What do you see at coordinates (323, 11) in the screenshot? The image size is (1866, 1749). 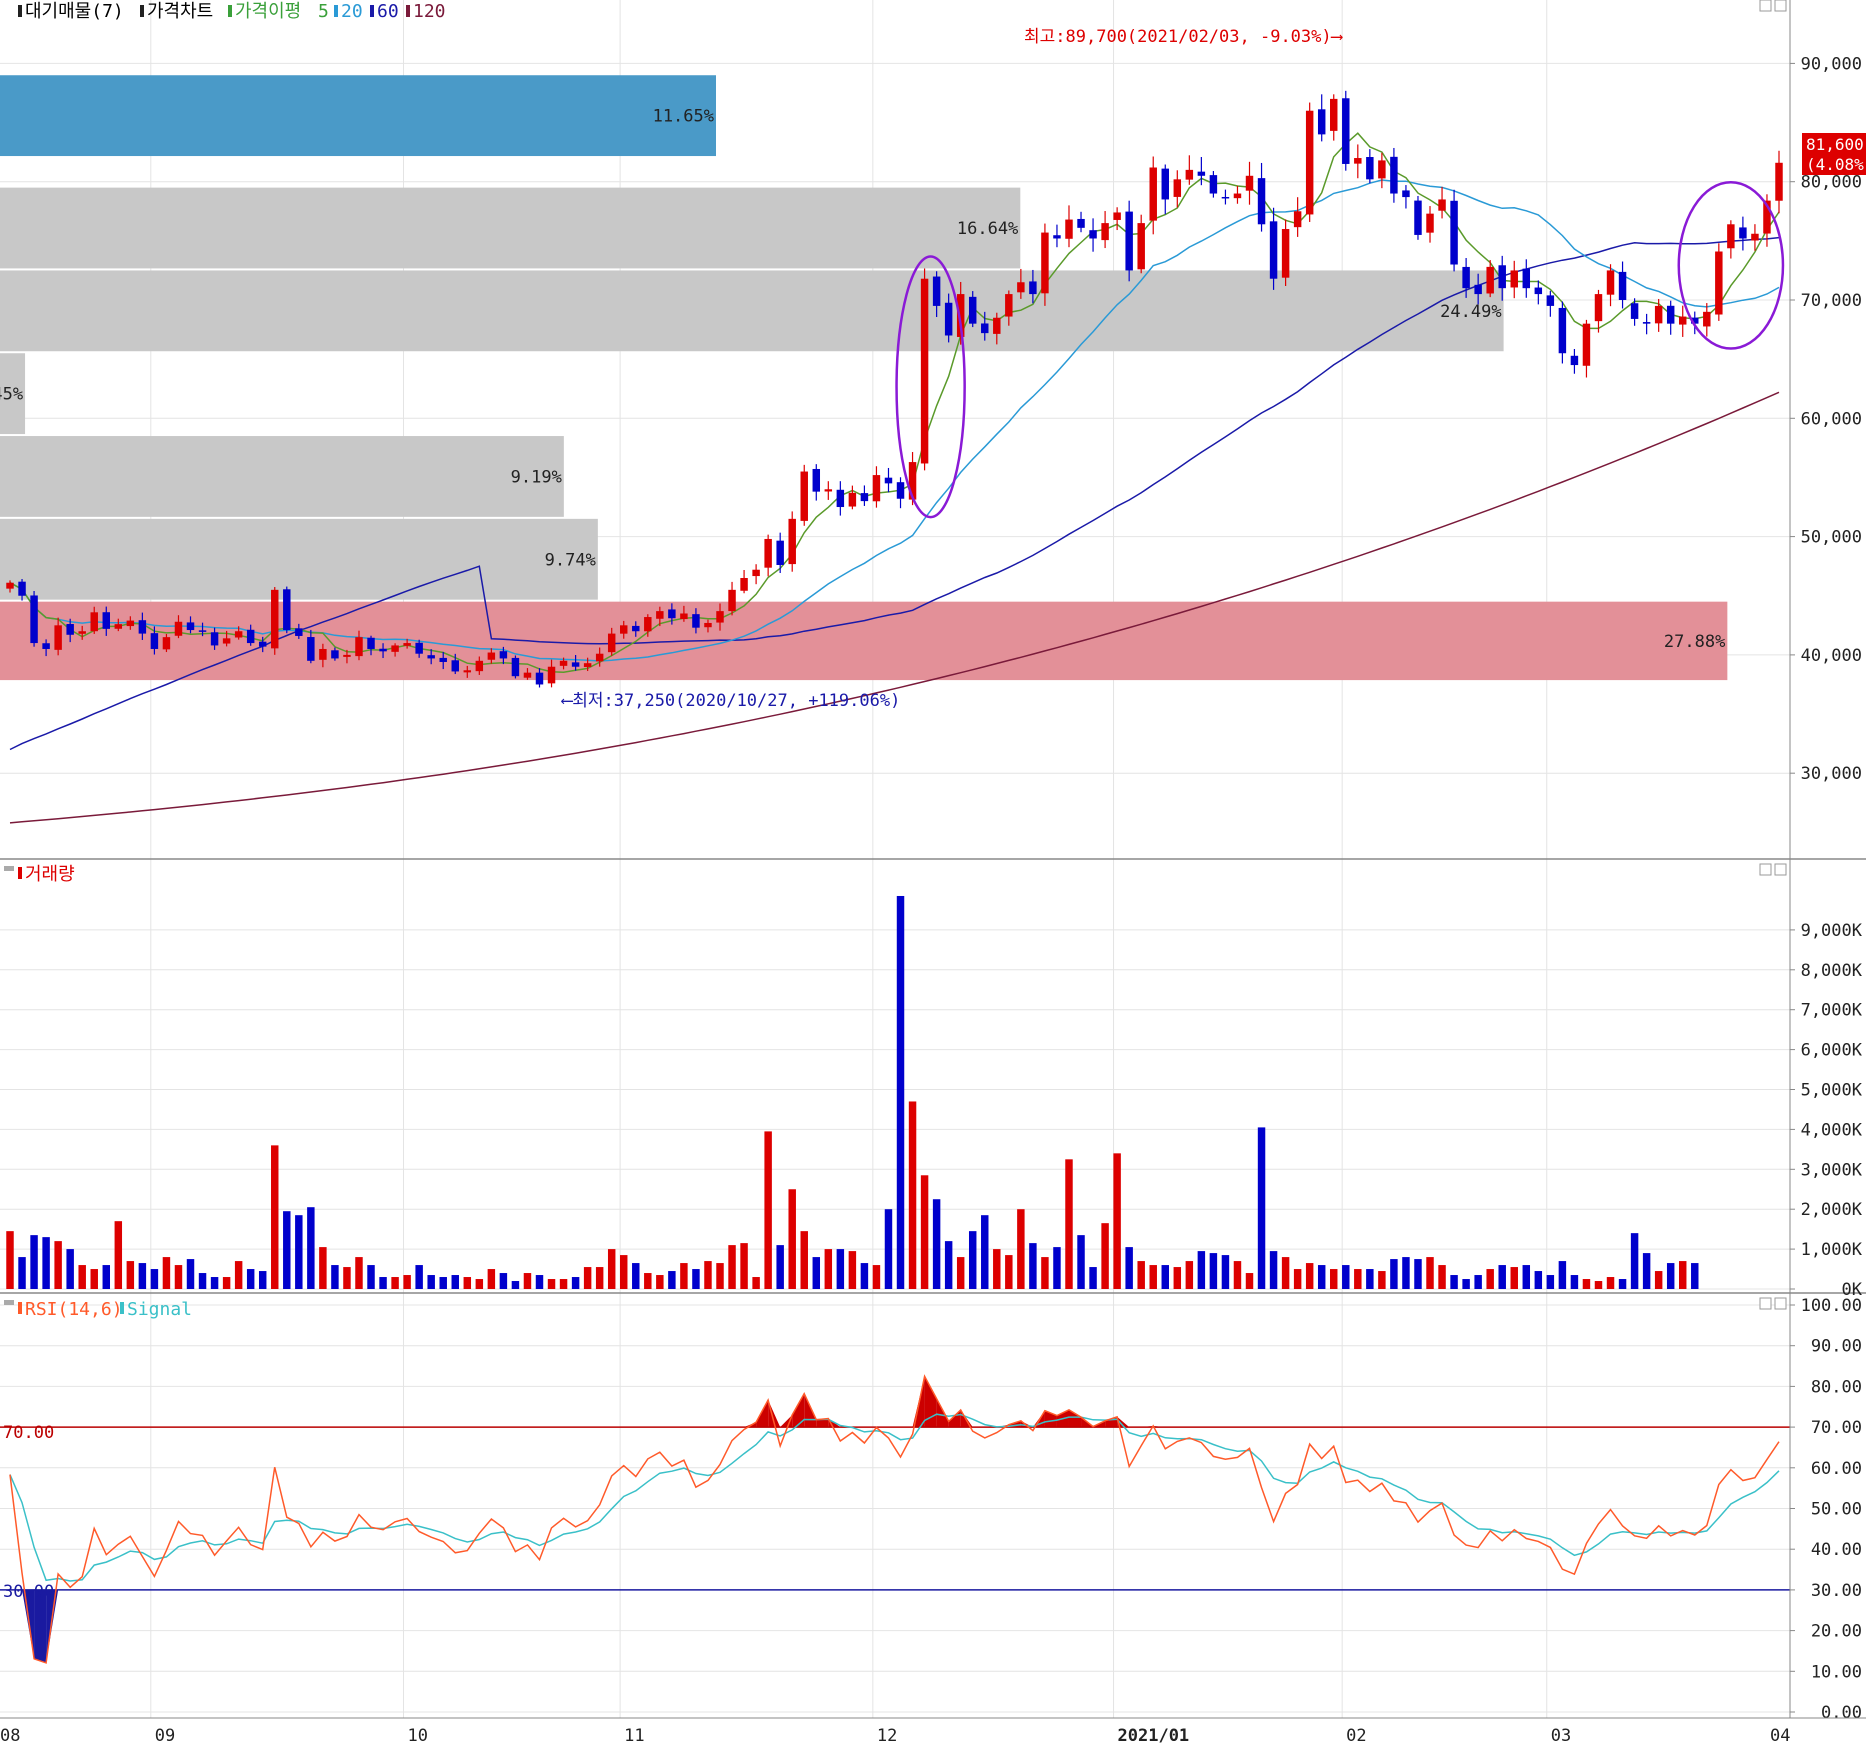 I see `legend-ma-5: 5` at bounding box center [323, 11].